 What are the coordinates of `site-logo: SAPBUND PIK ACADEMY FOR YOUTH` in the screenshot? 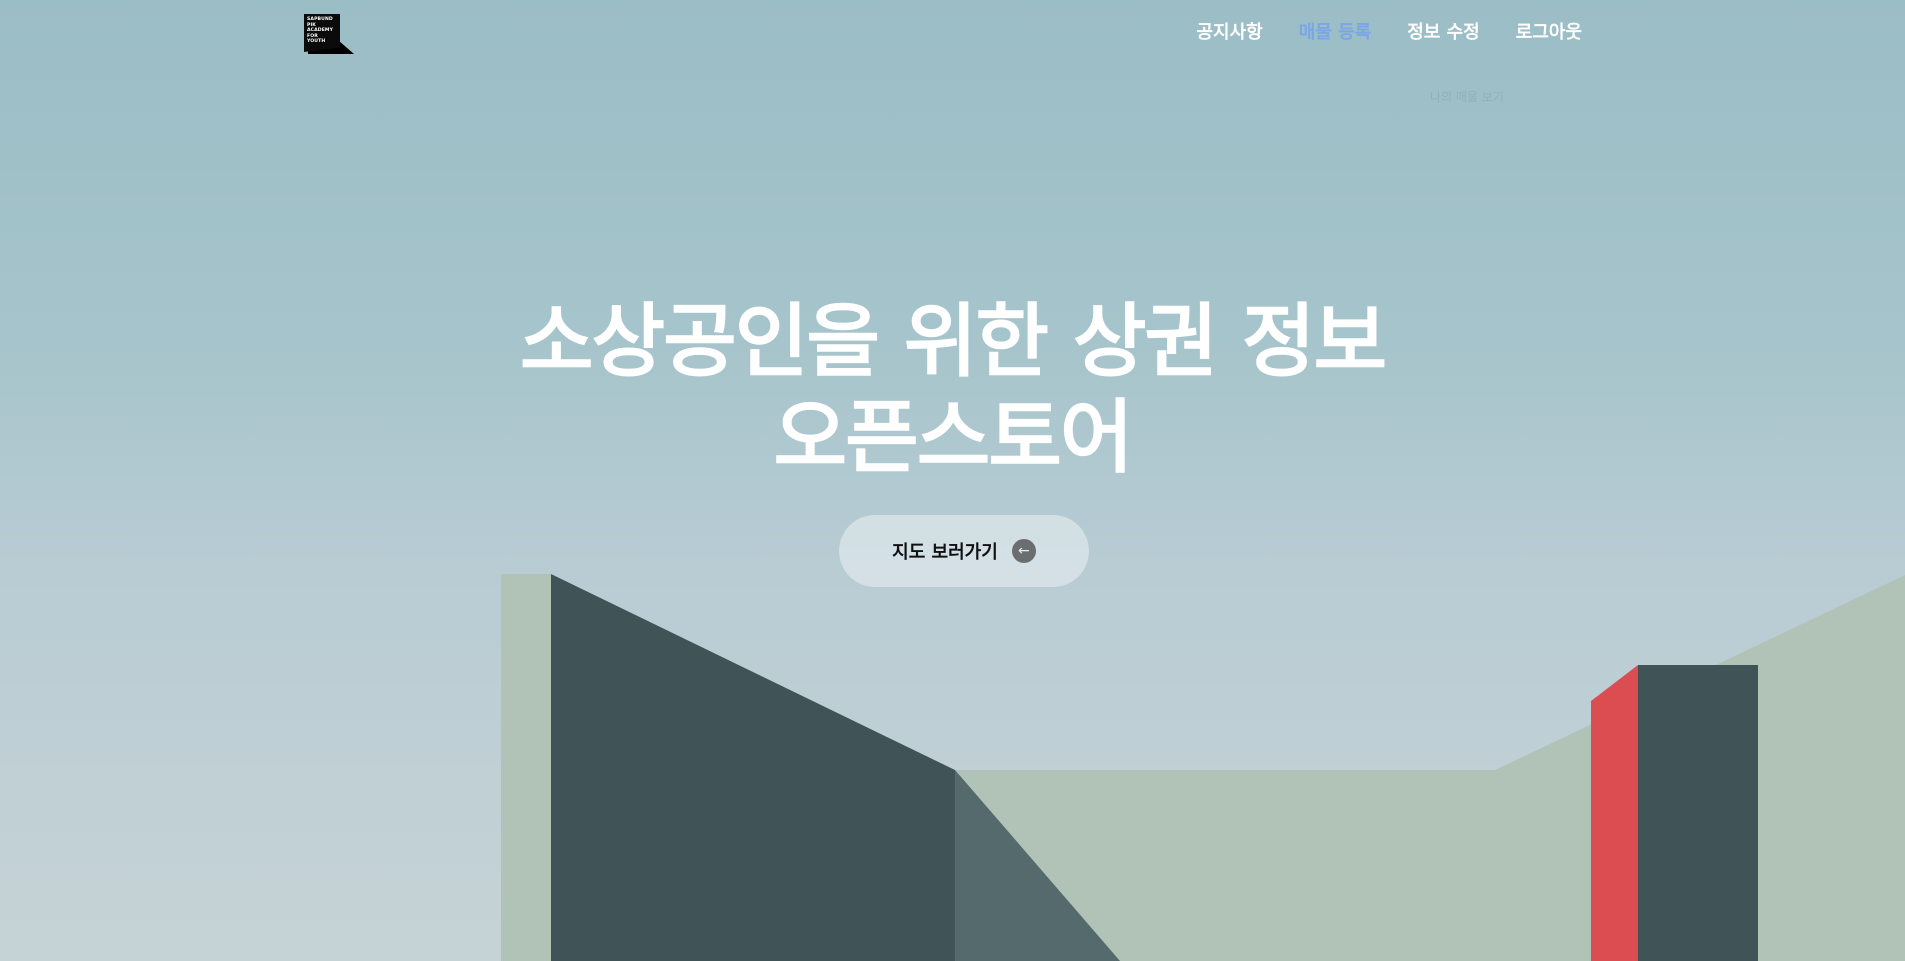 It's located at (329, 34).